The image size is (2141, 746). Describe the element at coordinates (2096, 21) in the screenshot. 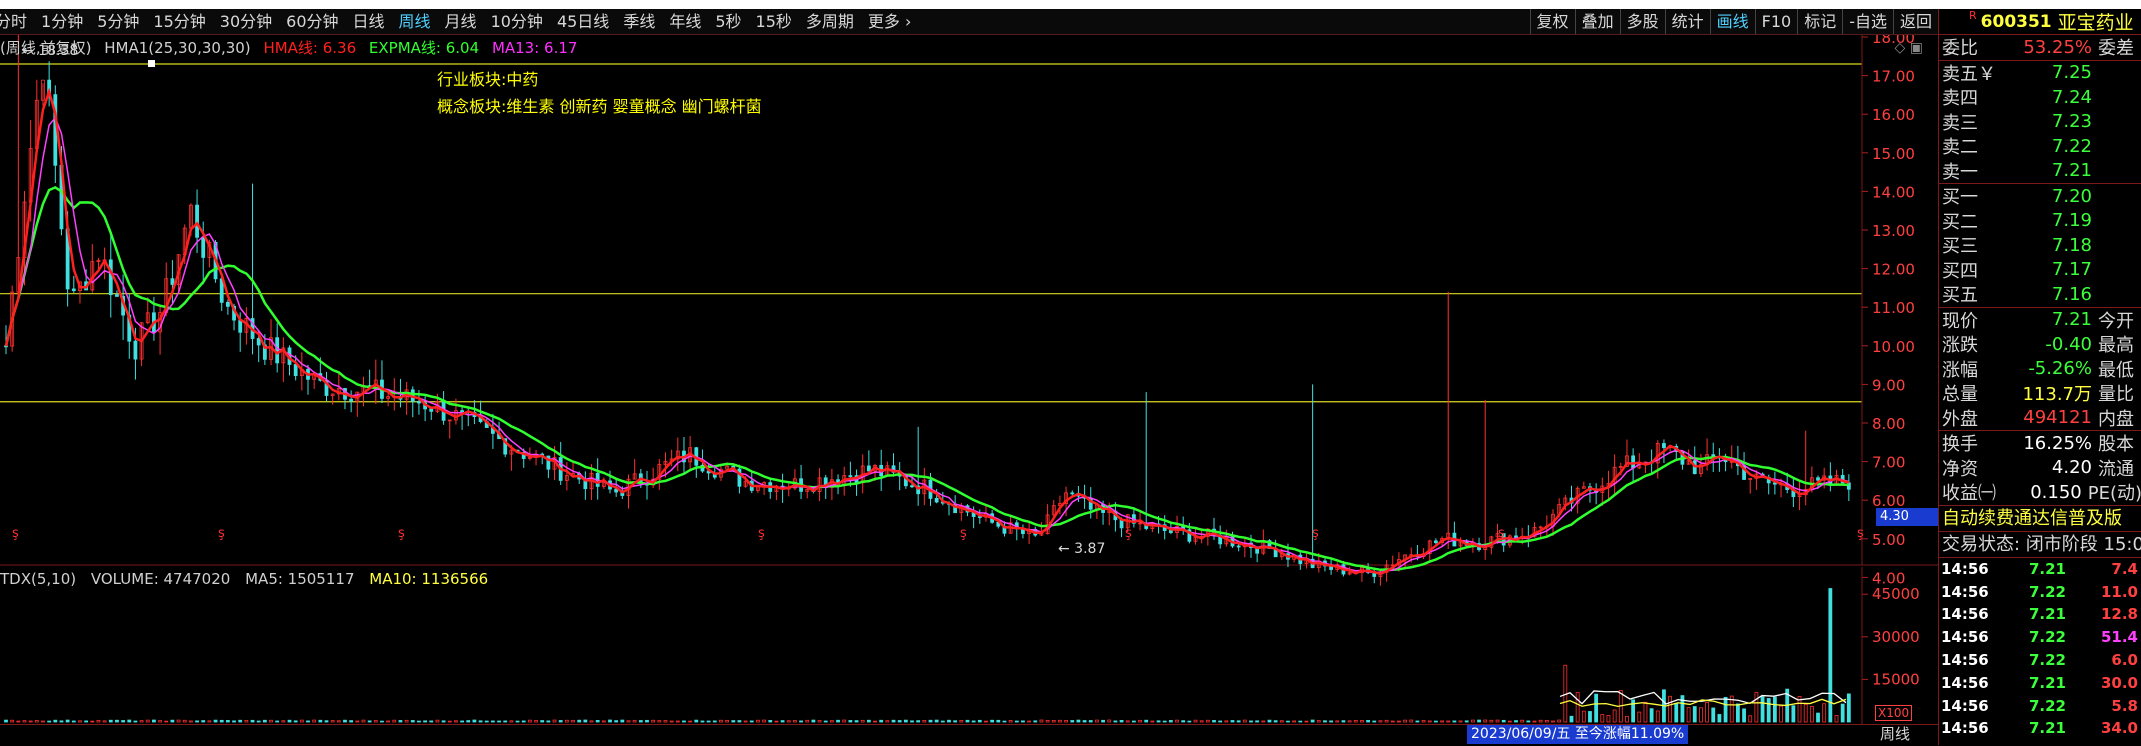

I see `stock-name: 亚宝药业` at that location.